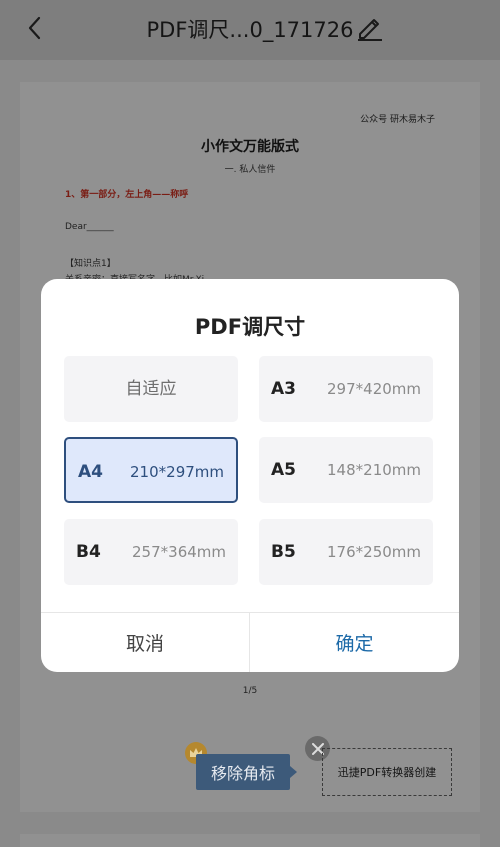 The width and height of the screenshot is (500, 847). What do you see at coordinates (387, 772) in the screenshot?
I see `creator-watermark: 迅捷PDF转换器创建` at bounding box center [387, 772].